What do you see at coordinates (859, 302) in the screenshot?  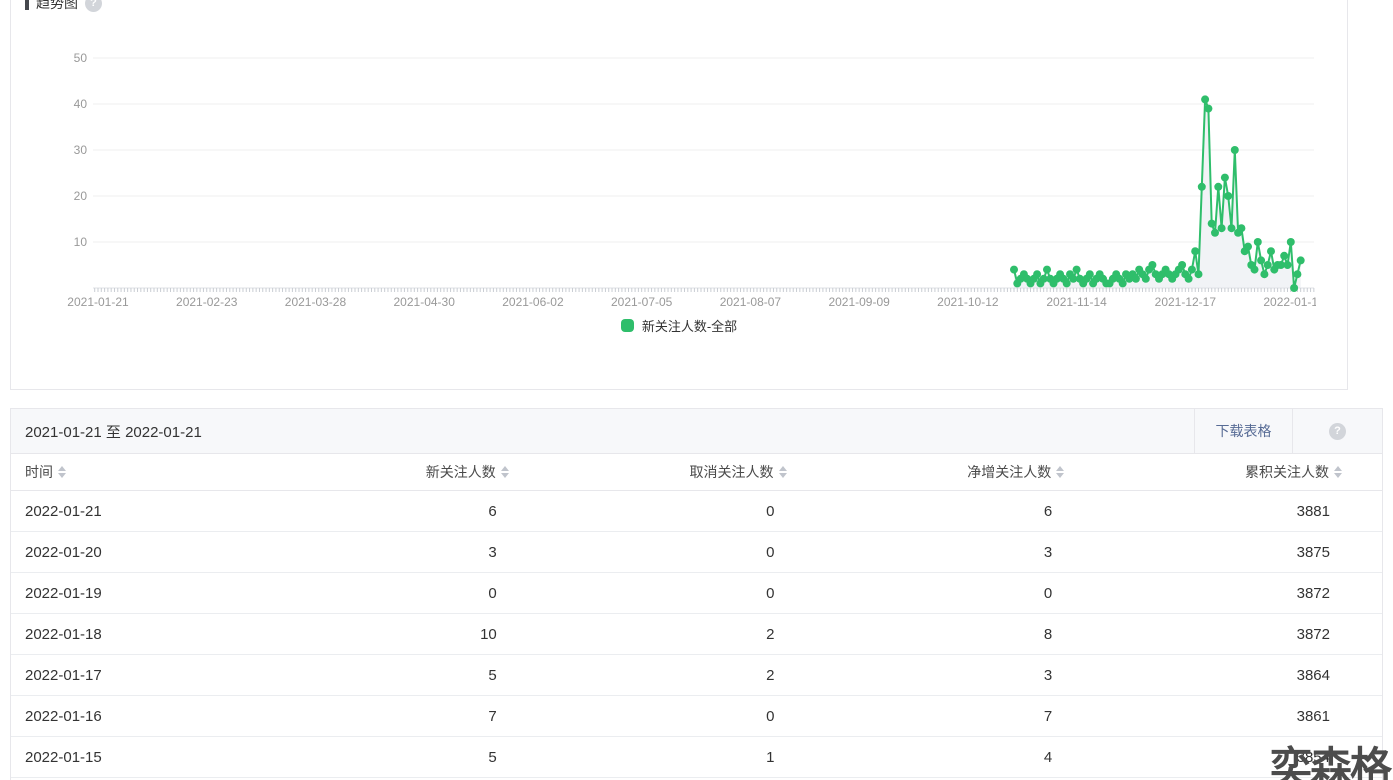 I see `svg-text: 2021-09-09` at bounding box center [859, 302].